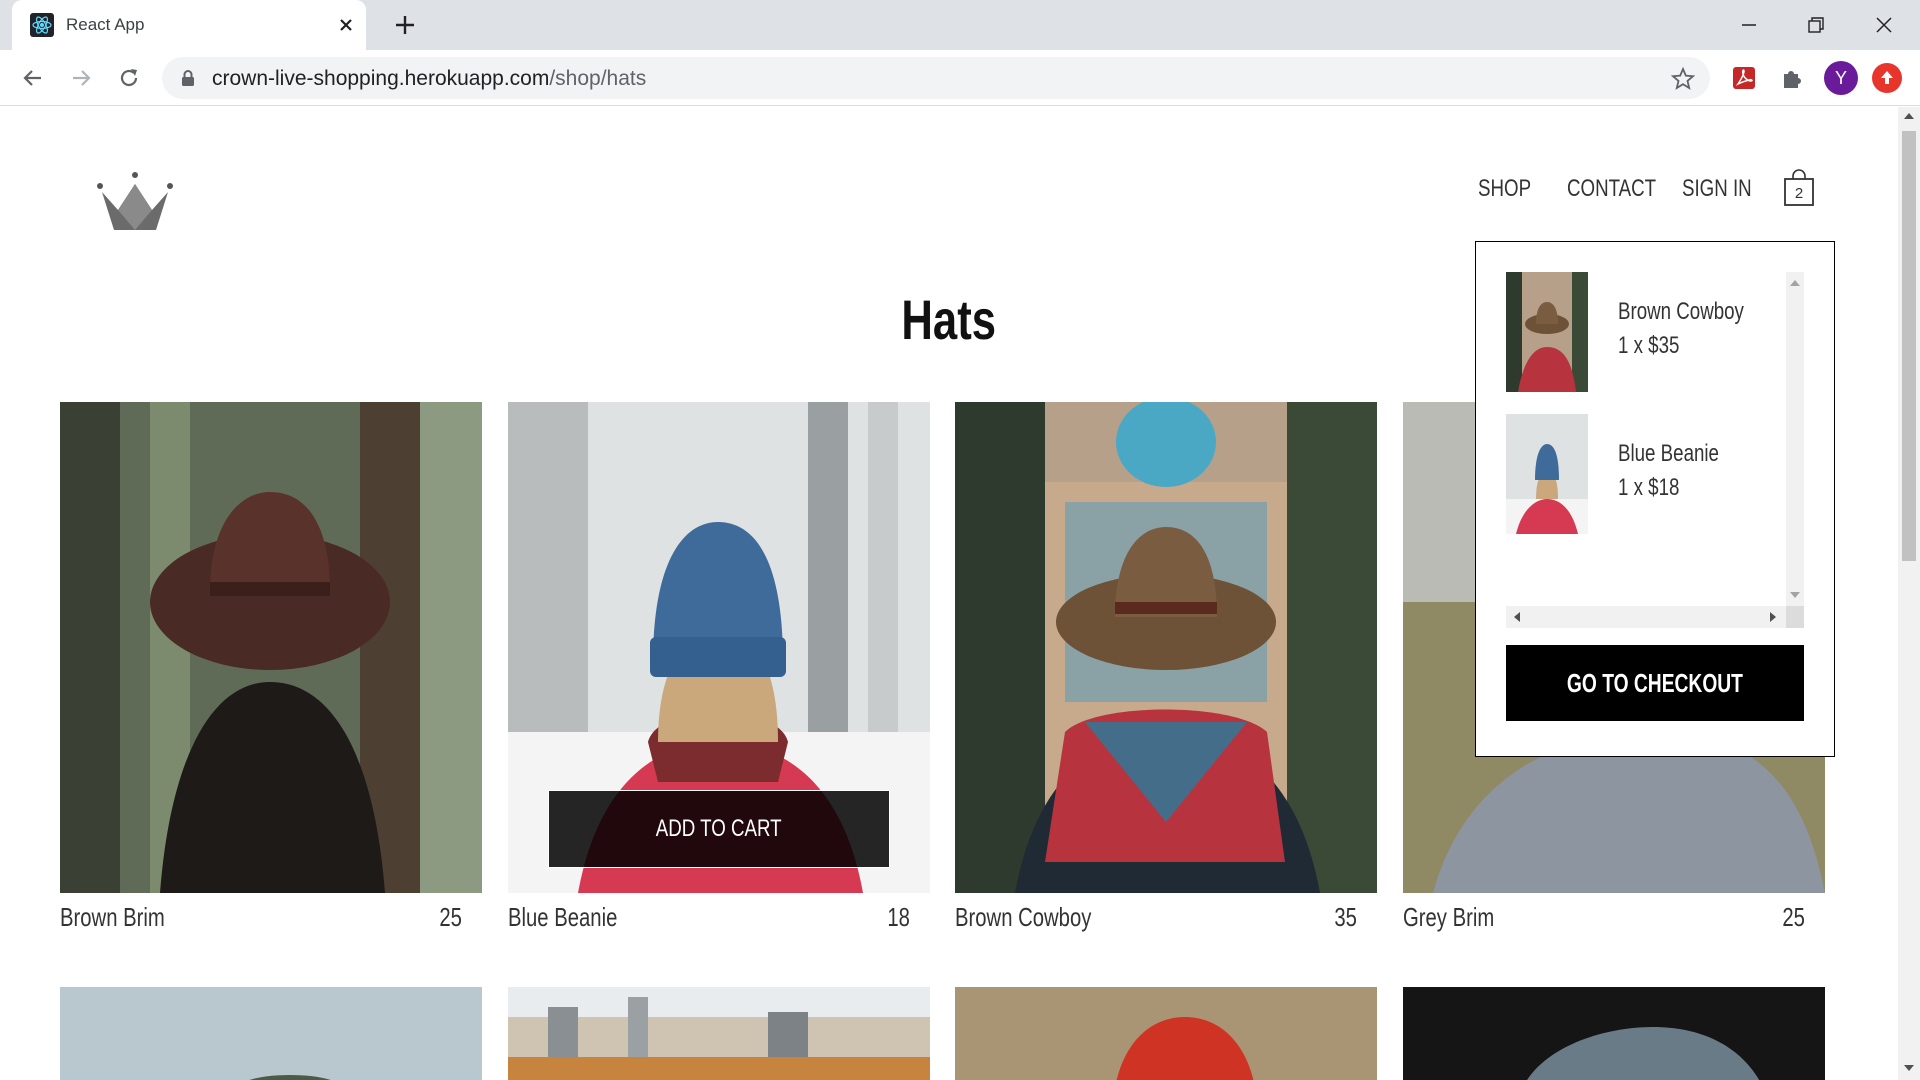 The height and width of the screenshot is (1080, 1920). What do you see at coordinates (1795, 439) in the screenshot?
I see `cart-vertical-scrollbar` at bounding box center [1795, 439].